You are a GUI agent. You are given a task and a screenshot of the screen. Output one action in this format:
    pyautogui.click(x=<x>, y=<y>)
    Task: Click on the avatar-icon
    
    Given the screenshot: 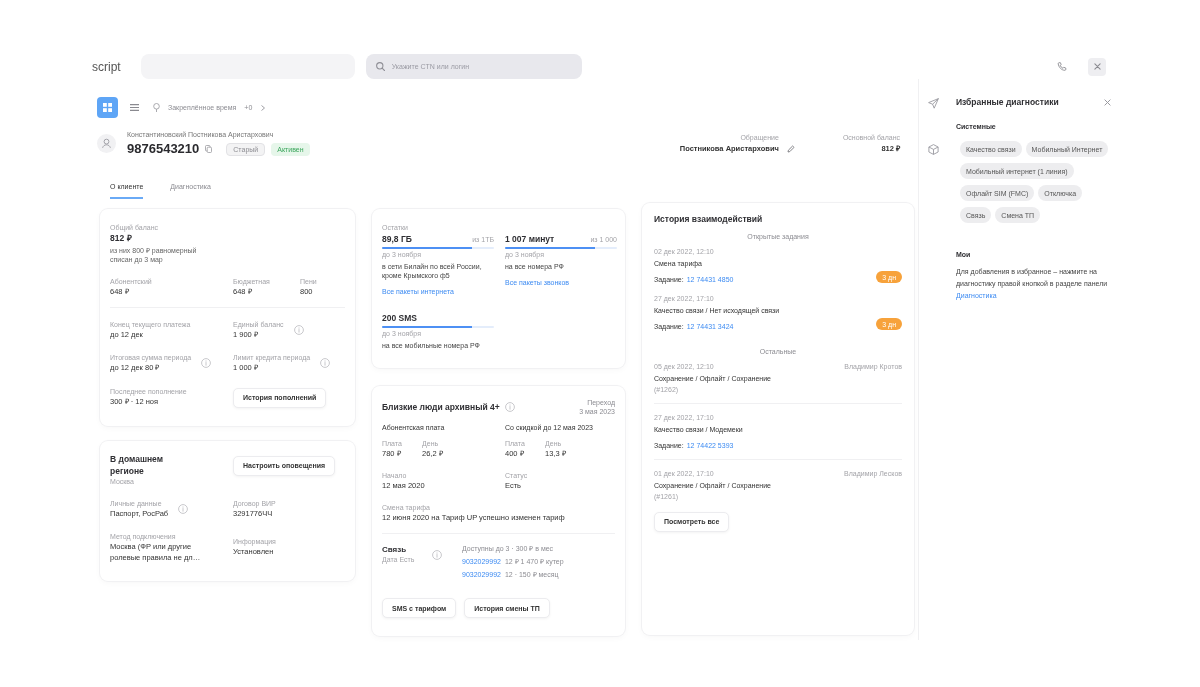 What is the action you would take?
    pyautogui.click(x=106, y=143)
    